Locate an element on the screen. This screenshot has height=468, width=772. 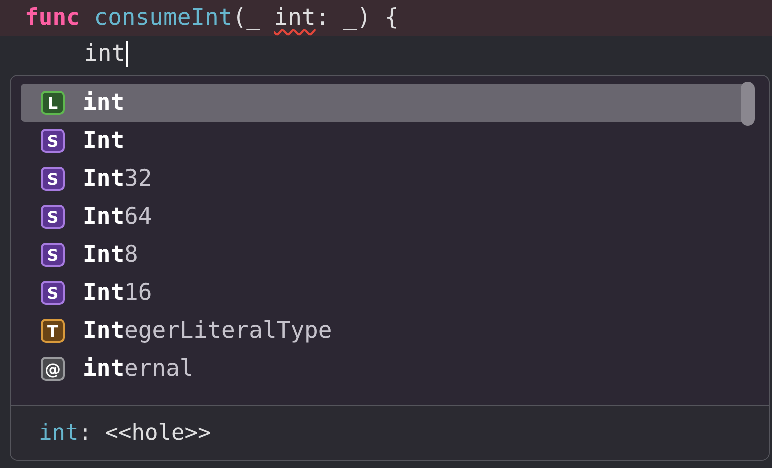
completion-label: IntegerLiteralType is located at coordinates (207, 331).